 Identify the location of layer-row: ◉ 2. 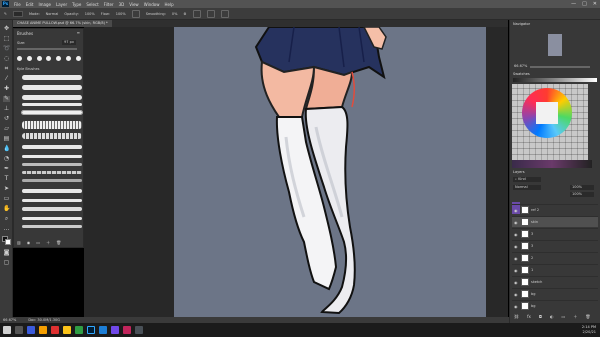
(555, 257).